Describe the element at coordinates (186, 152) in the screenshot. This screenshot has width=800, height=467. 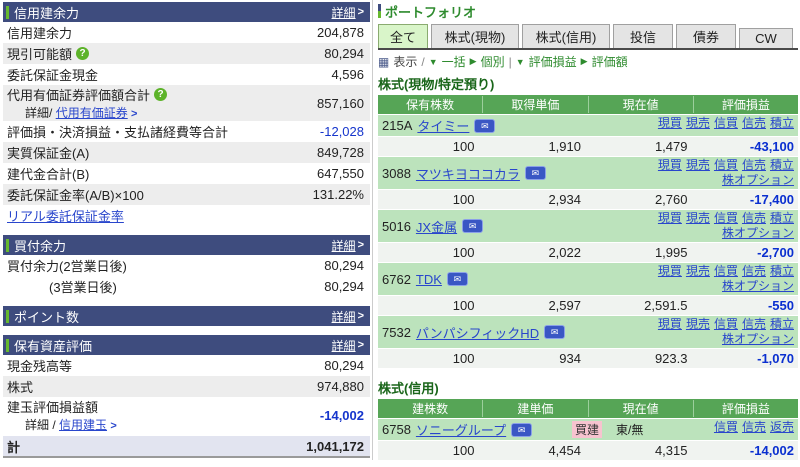
I see `data-row: 実質保証金(A) 849,728` at that location.